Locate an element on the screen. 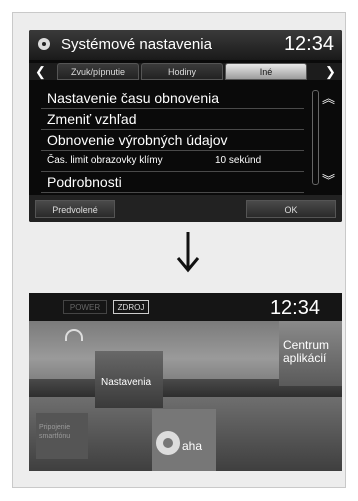 Image resolution: width=358 pixels, height=501 pixels. default-button: Predvolené is located at coordinates (75, 209).